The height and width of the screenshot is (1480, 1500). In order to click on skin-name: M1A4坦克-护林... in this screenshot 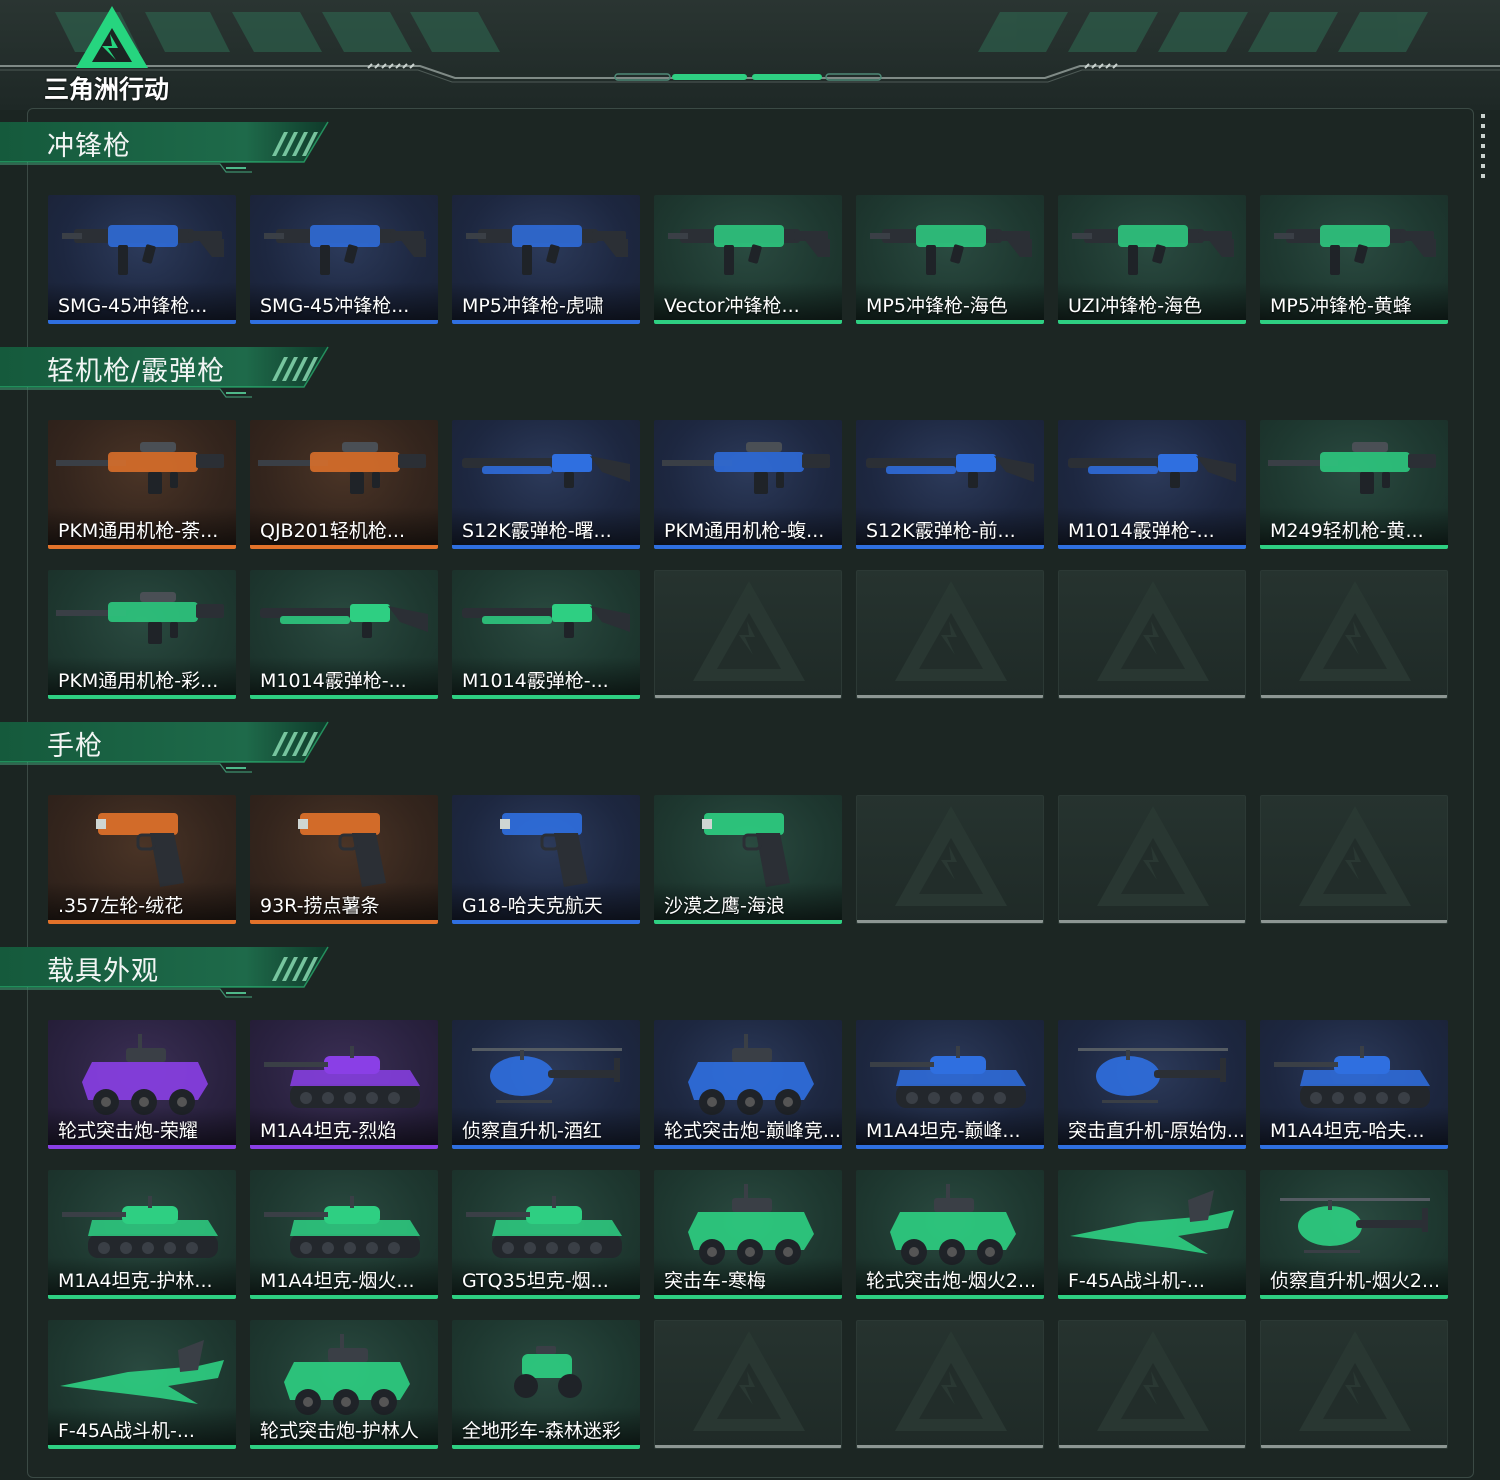, I will do `click(135, 1281)`.